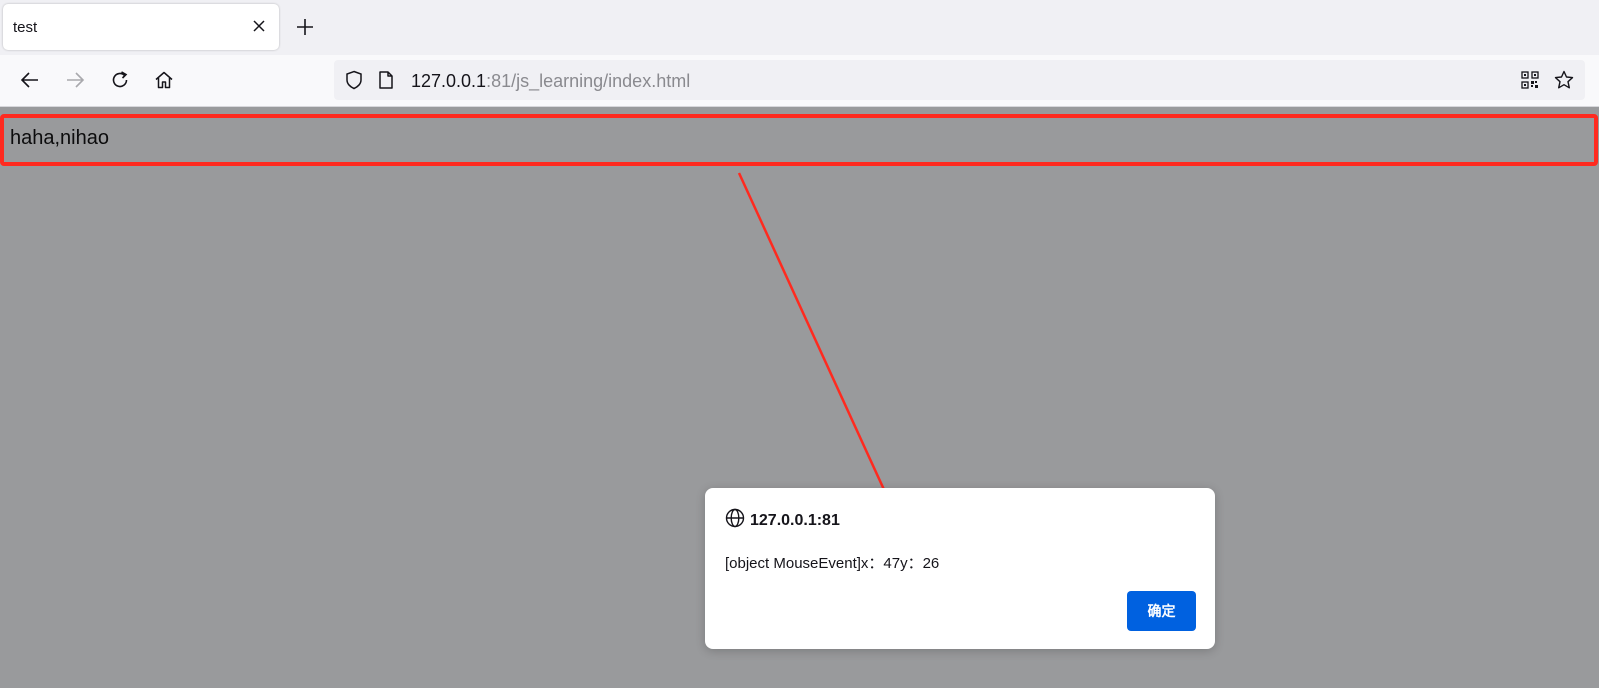  I want to click on plus-icon, so click(305, 27).